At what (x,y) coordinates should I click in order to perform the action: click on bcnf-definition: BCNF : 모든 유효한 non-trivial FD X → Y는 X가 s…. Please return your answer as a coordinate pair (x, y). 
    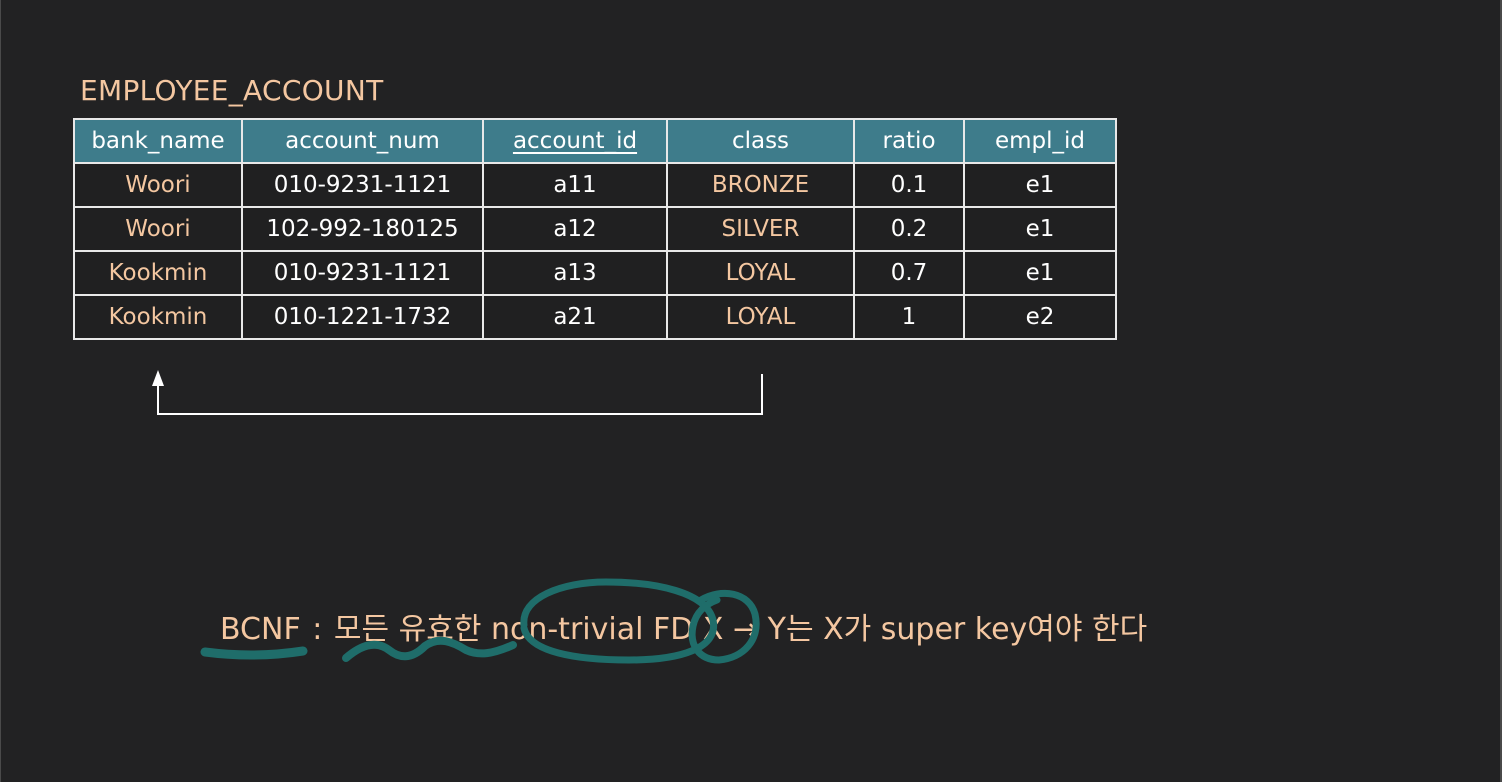
    Looking at the image, I should click on (683, 626).